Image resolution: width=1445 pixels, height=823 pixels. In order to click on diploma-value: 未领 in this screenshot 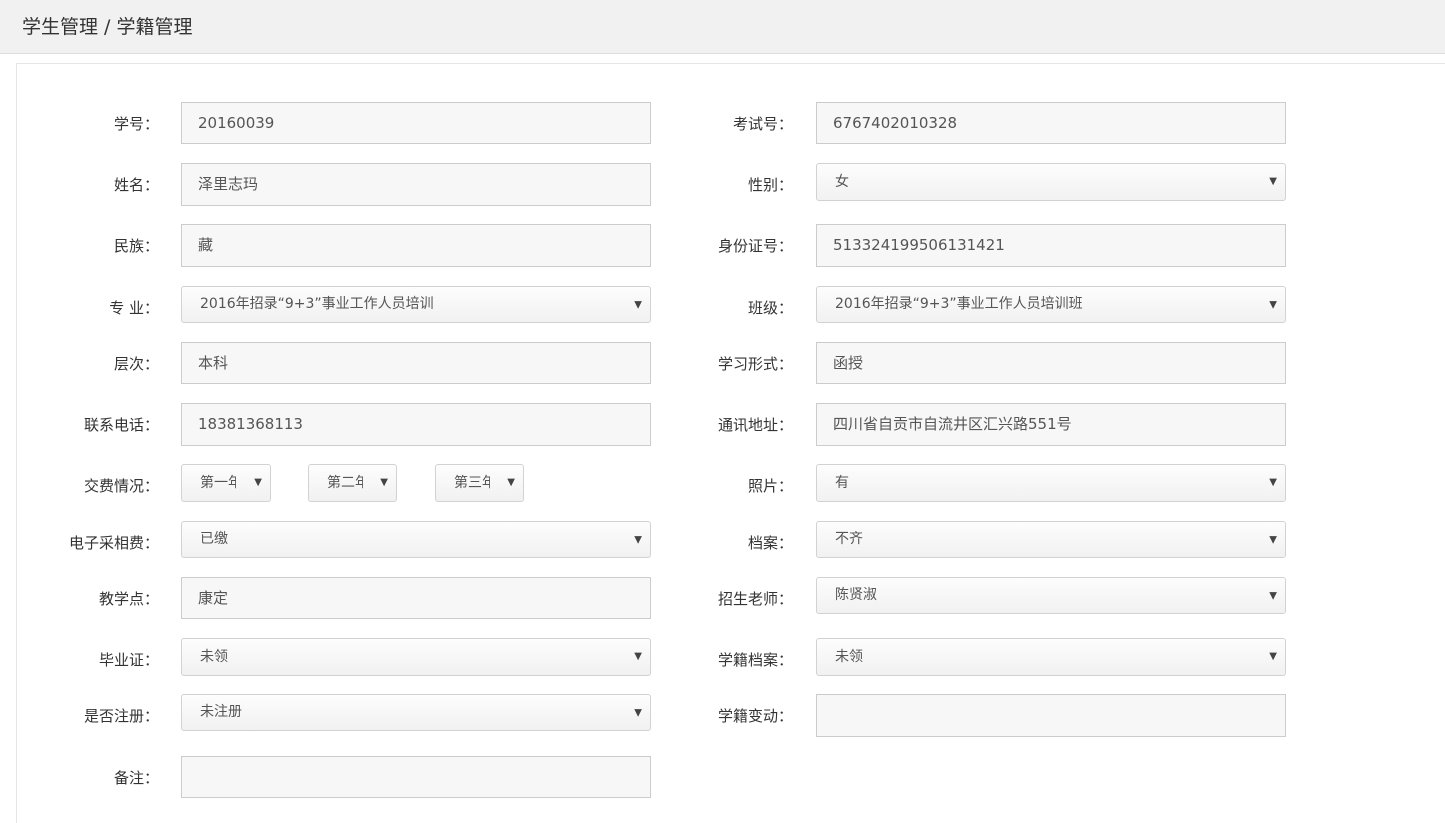, I will do `click(214, 657)`.